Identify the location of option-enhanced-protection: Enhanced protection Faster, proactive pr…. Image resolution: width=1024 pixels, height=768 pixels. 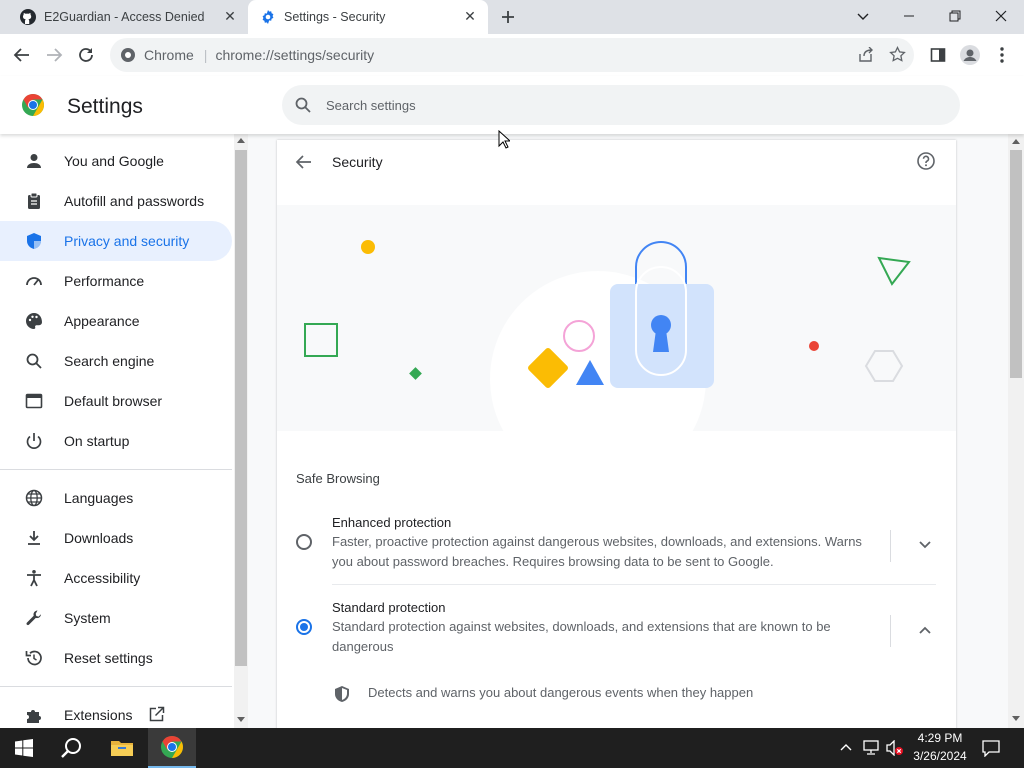
(616, 547).